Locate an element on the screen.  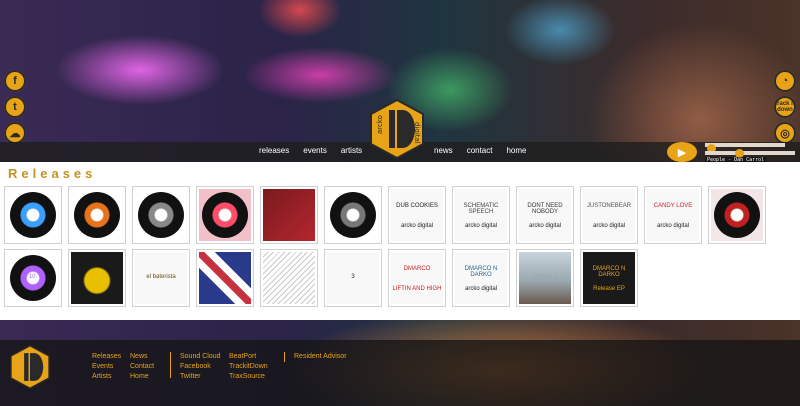
footer-col-5: Resident Advisor is located at coordinates (320, 356).